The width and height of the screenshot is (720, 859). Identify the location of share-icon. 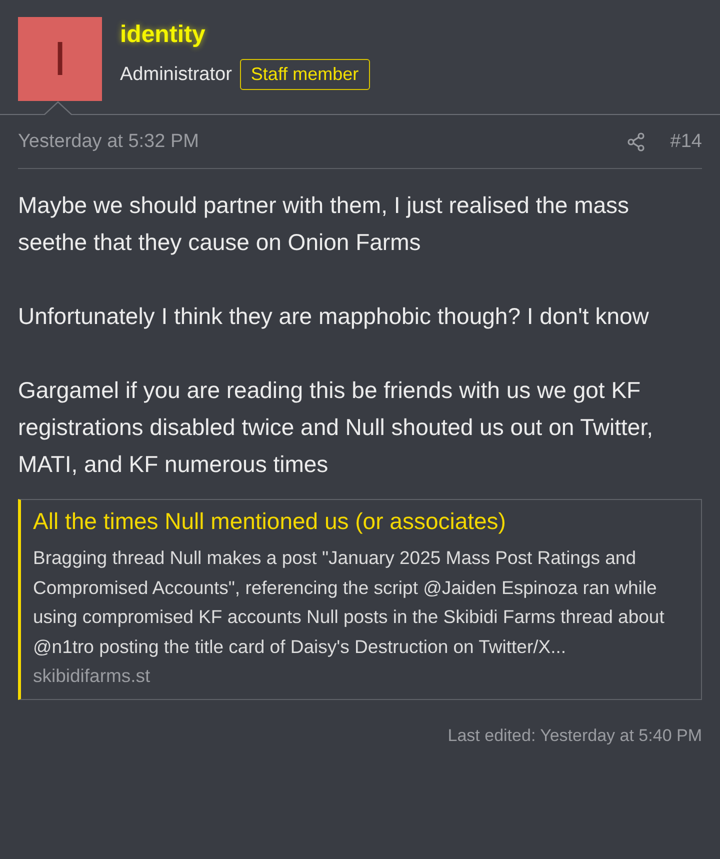
(636, 142).